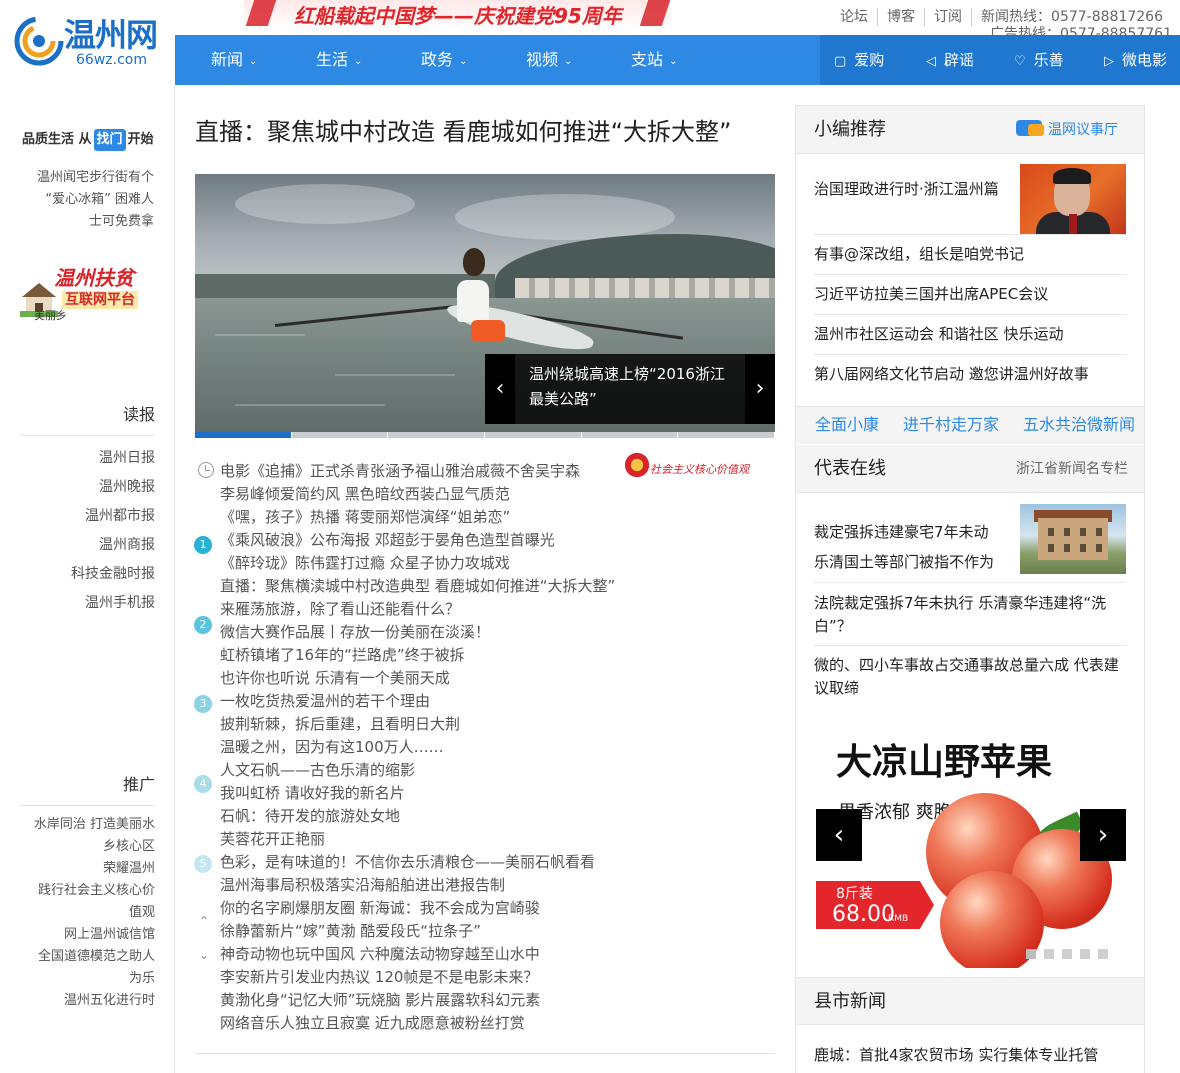 This screenshot has width=1180, height=1073. What do you see at coordinates (420, 816) in the screenshot?
I see `news-link: 石帆：待开发的旅游处女地` at bounding box center [420, 816].